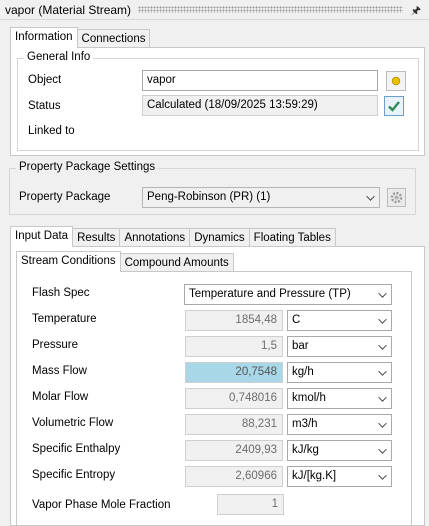 Image resolution: width=429 pixels, height=526 pixels. What do you see at coordinates (68, 10) in the screenshot?
I see `window-title: vapor (Material Stream)` at bounding box center [68, 10].